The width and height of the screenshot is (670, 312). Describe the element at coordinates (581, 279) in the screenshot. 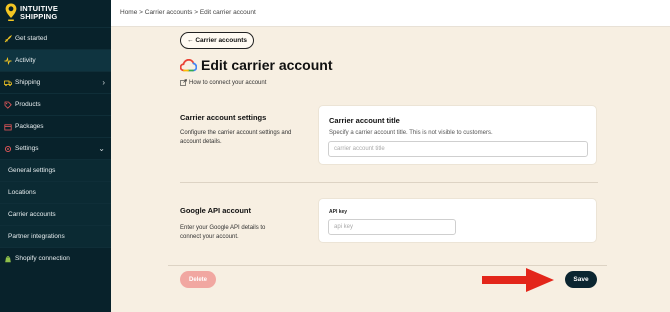

I see `save-button: Save` at that location.